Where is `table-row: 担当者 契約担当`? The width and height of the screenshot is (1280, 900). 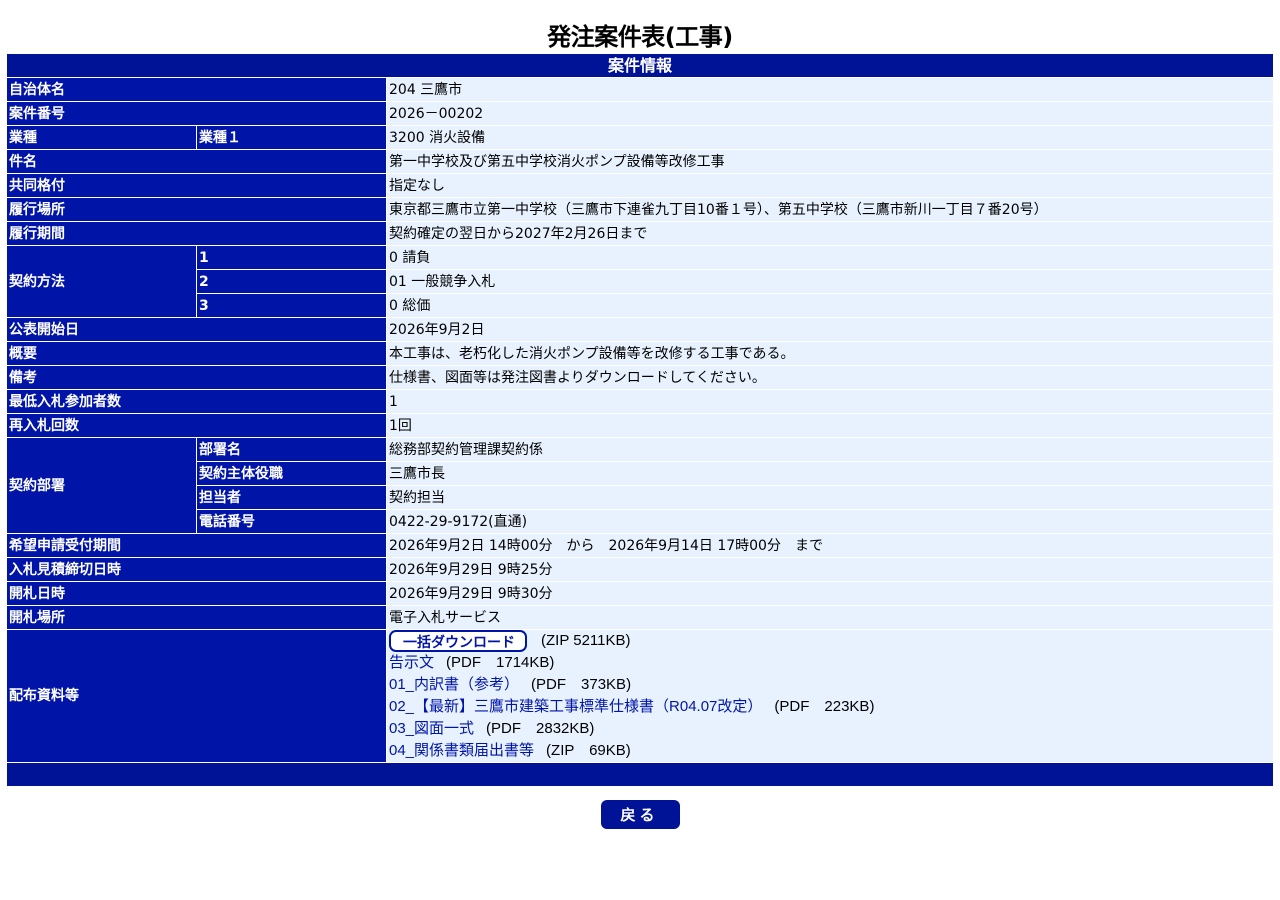
table-row: 担当者 契約担当 is located at coordinates (640, 498).